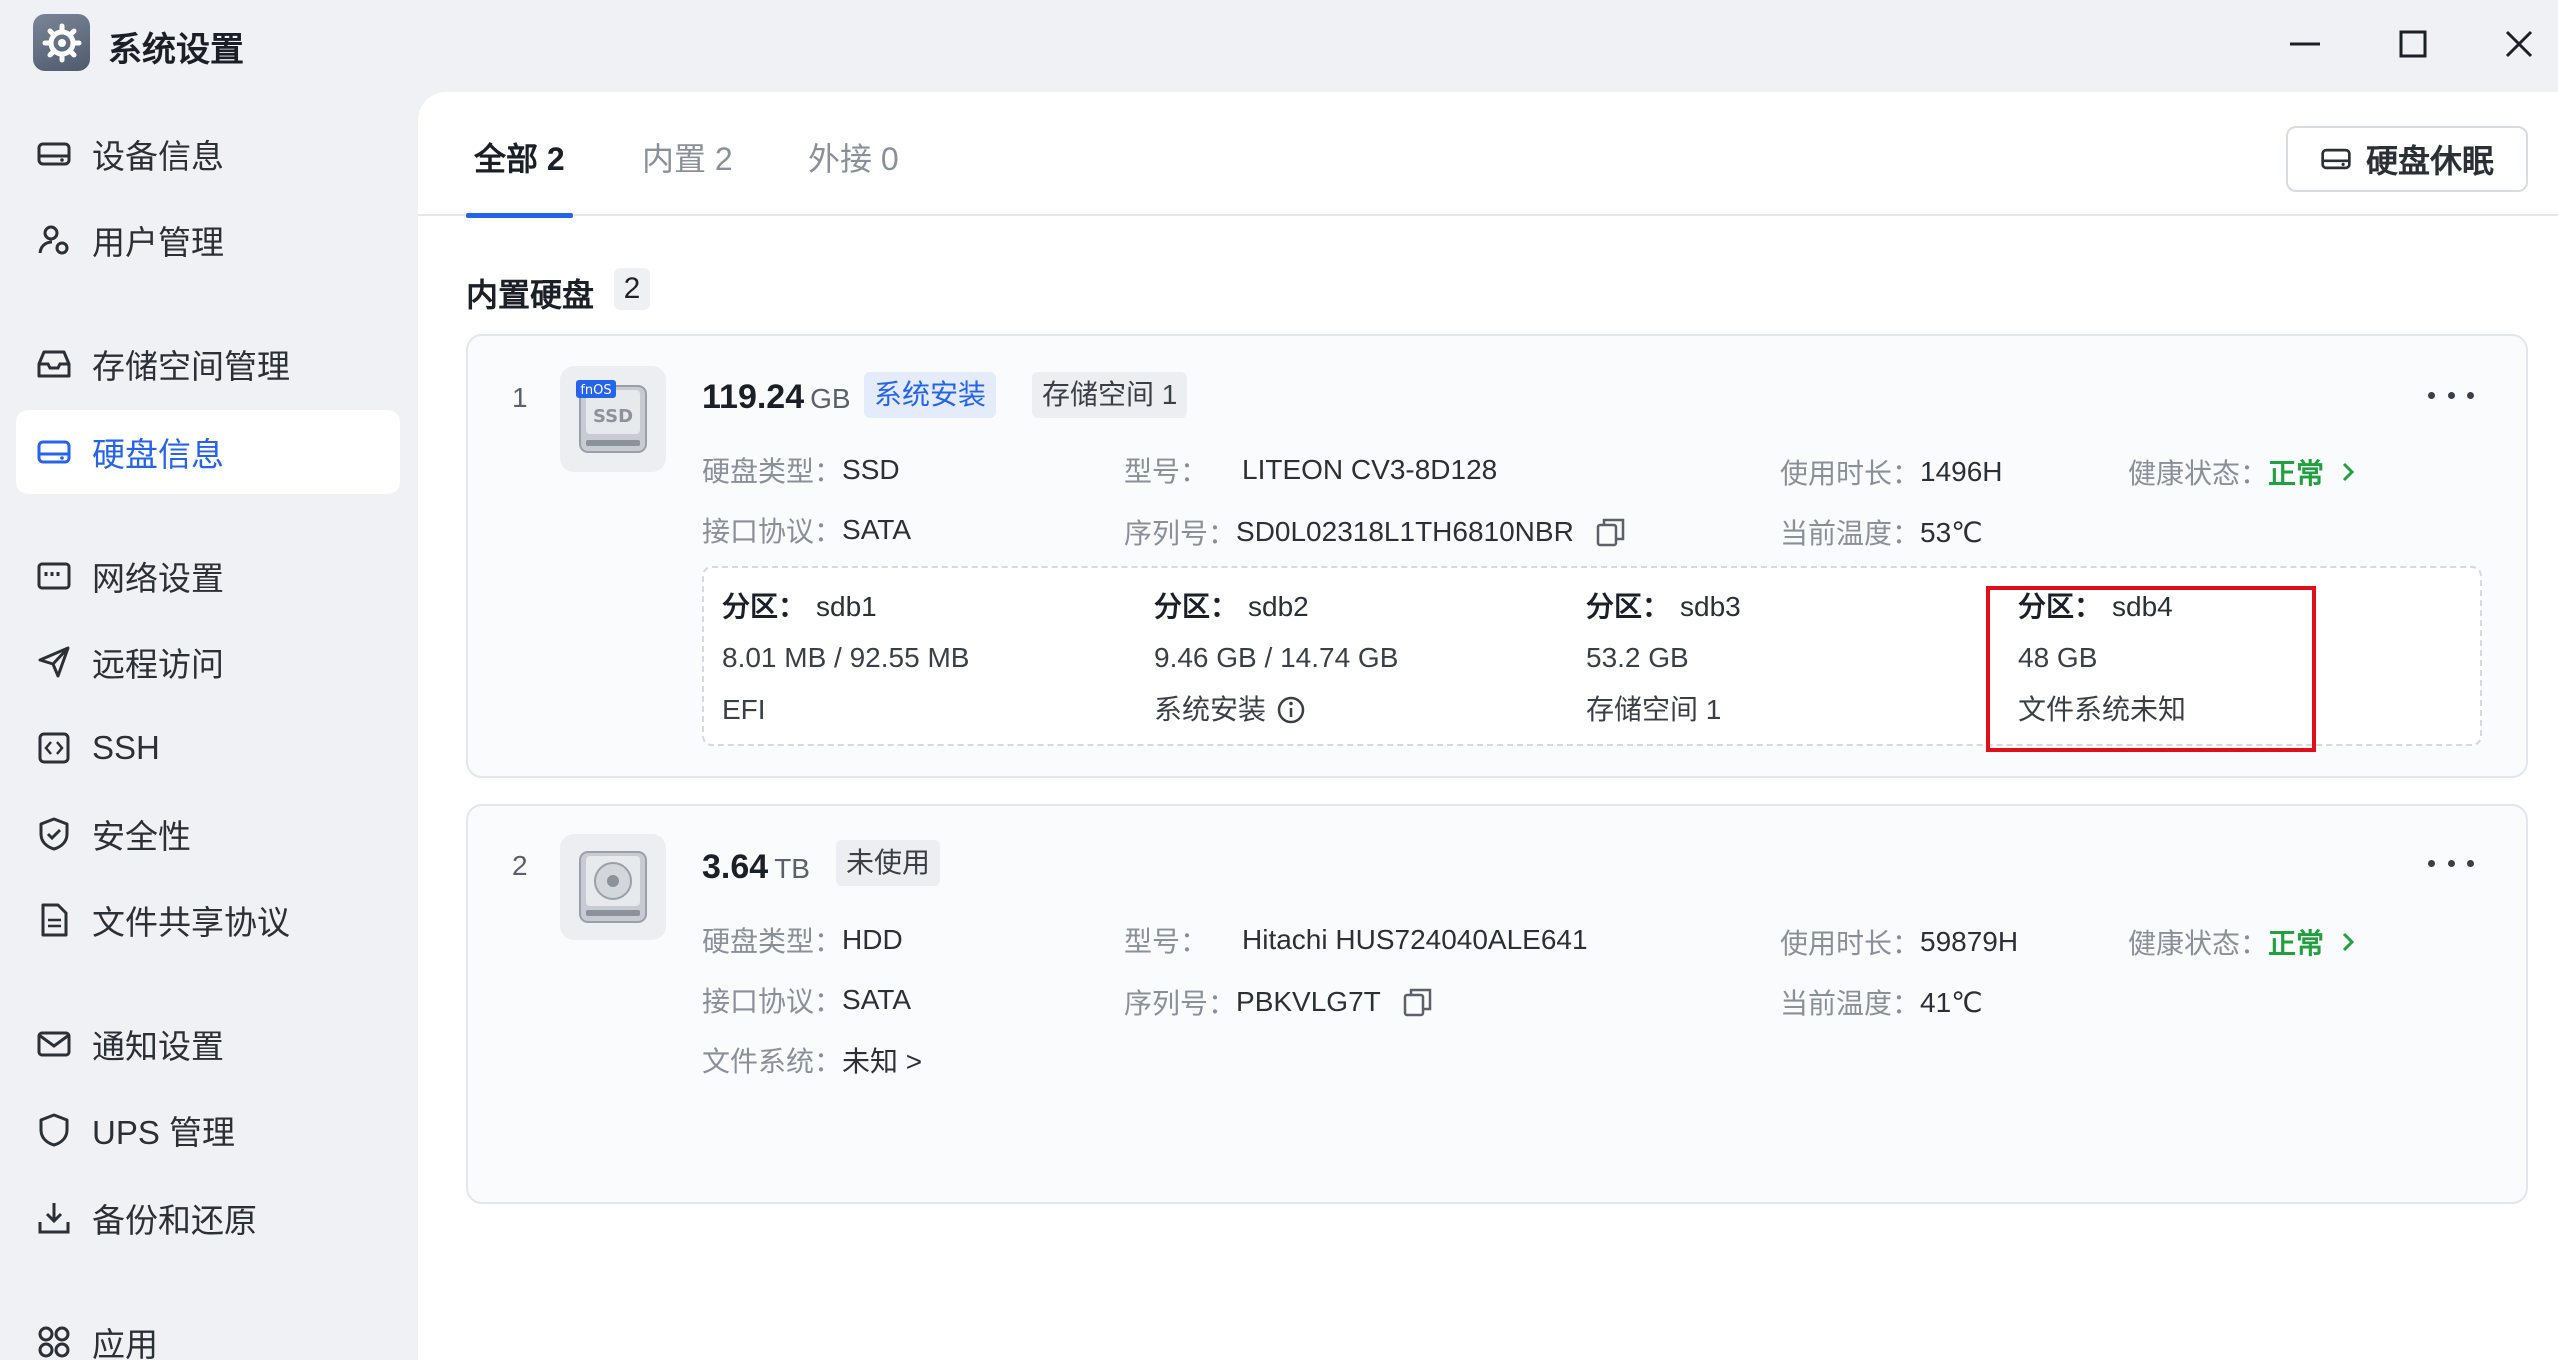 The image size is (2558, 1360). I want to click on sidebar-item-ups: UPS 管理, so click(208, 1130).